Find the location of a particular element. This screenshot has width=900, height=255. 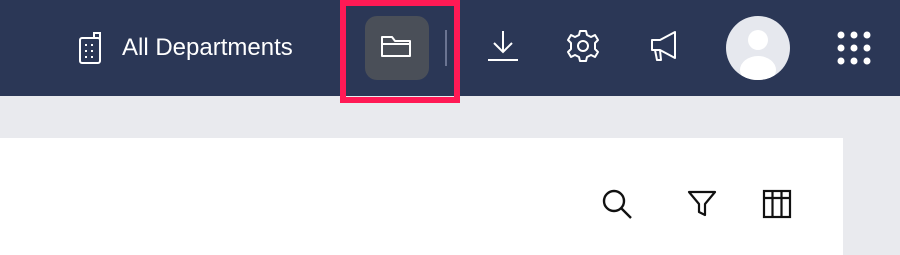

search-button is located at coordinates (617, 206).